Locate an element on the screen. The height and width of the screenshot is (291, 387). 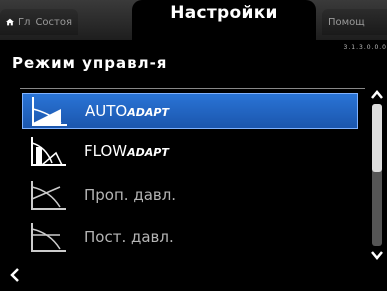
tab-home-label: Гл is located at coordinates (24, 22).